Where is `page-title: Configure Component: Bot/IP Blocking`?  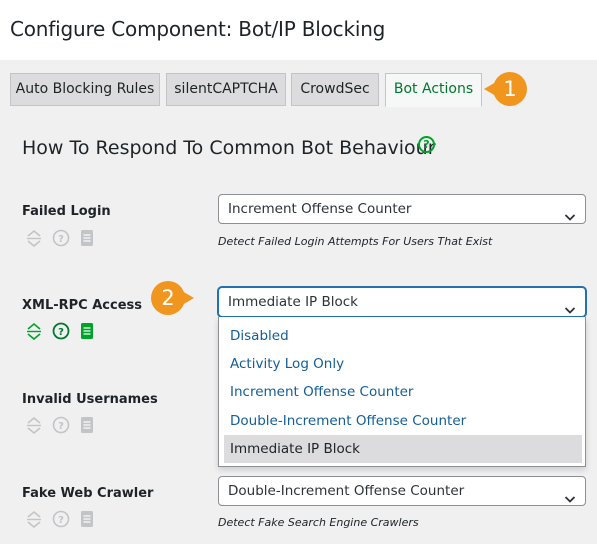
page-title: Configure Component: Bot/IP Blocking is located at coordinates (198, 29).